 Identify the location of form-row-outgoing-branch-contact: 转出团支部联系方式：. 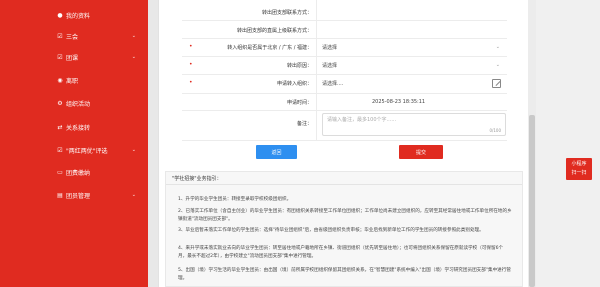
(344, 12).